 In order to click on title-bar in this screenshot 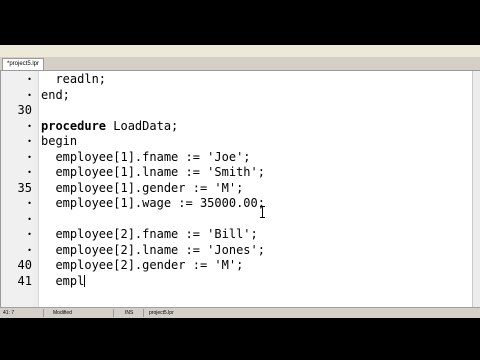, I will do `click(240, 51)`.